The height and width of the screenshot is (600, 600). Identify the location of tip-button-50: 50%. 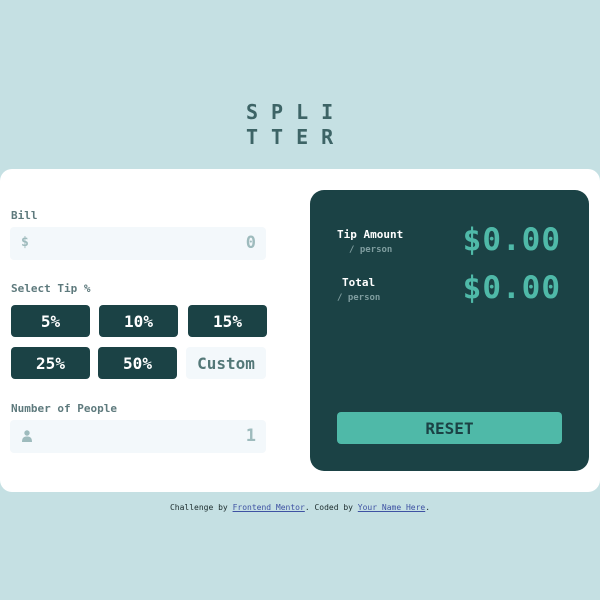
(137, 363).